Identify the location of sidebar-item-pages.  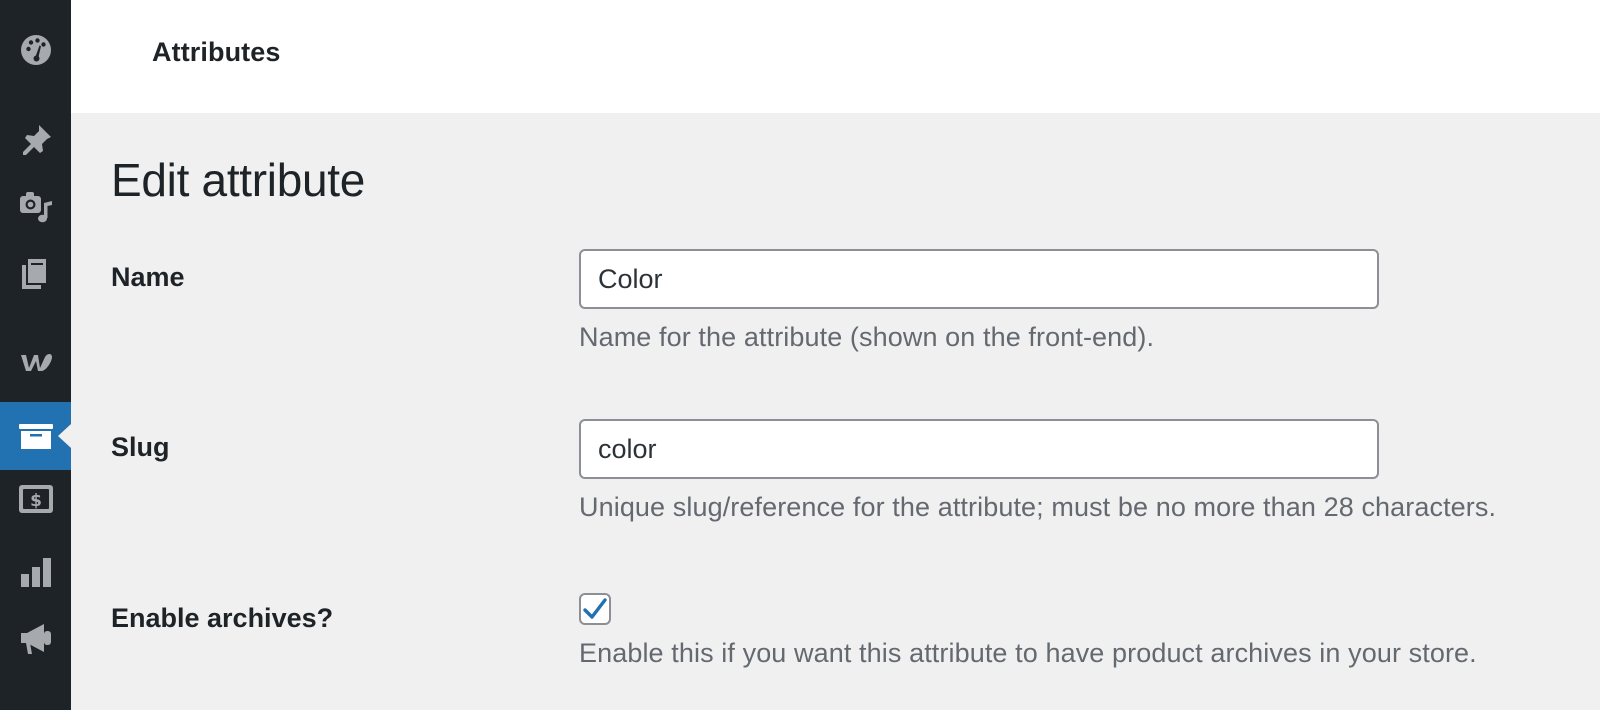
(35, 274).